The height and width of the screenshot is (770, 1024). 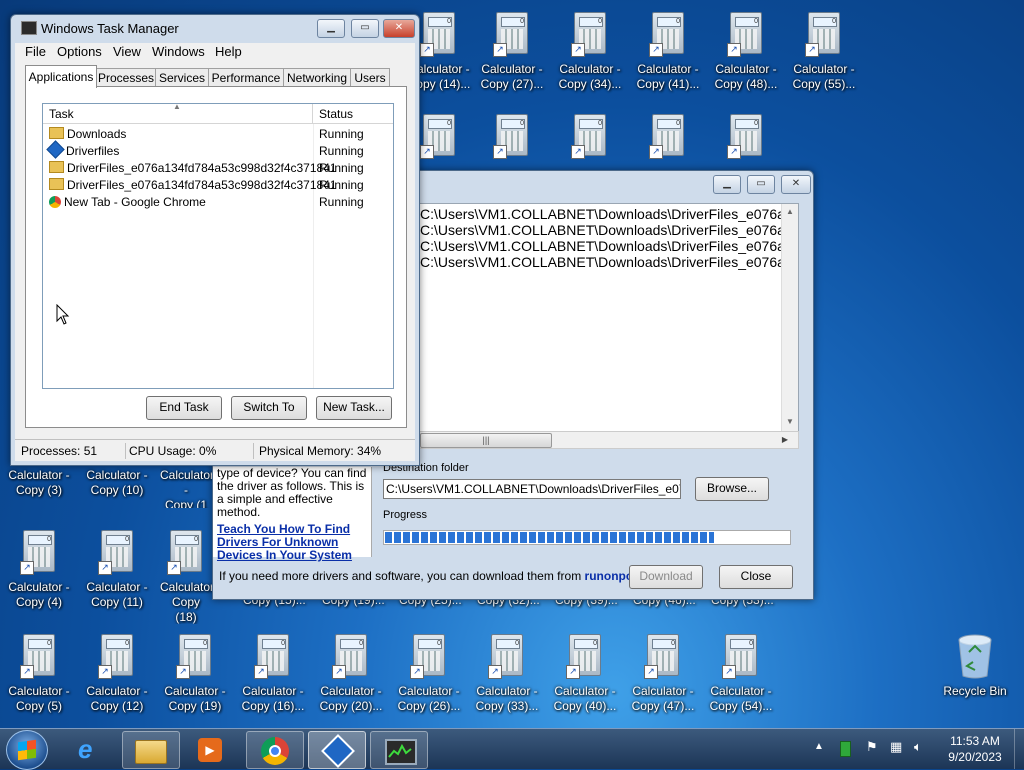 I want to click on taskbar-task-manager, so click(x=399, y=750).